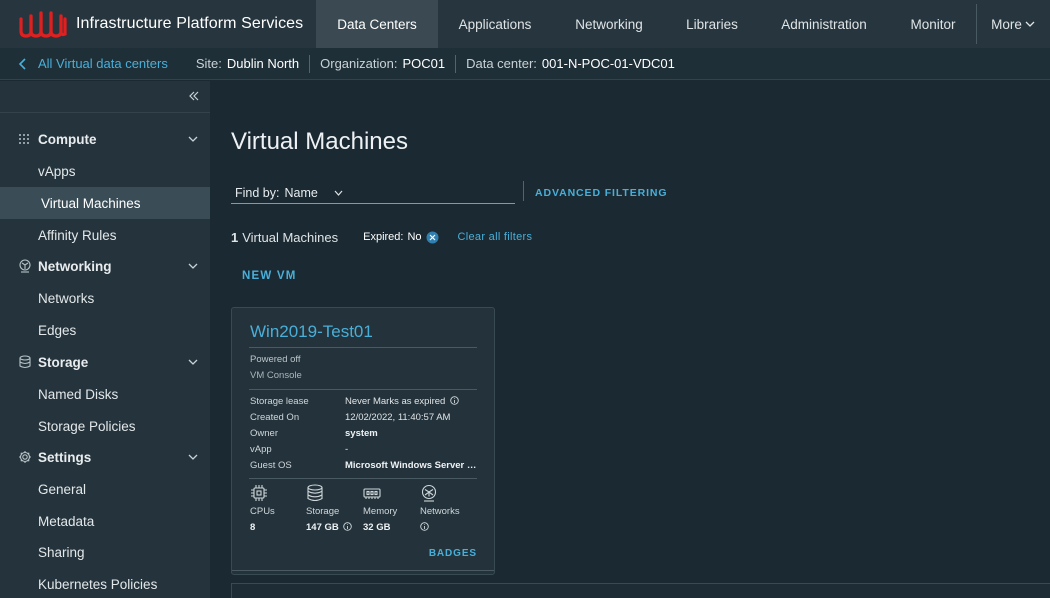 Image resolution: width=1050 pixels, height=598 pixels. Describe the element at coordinates (601, 193) in the screenshot. I see `advanced-filtering-button: ADVANCED FILTERING` at that location.